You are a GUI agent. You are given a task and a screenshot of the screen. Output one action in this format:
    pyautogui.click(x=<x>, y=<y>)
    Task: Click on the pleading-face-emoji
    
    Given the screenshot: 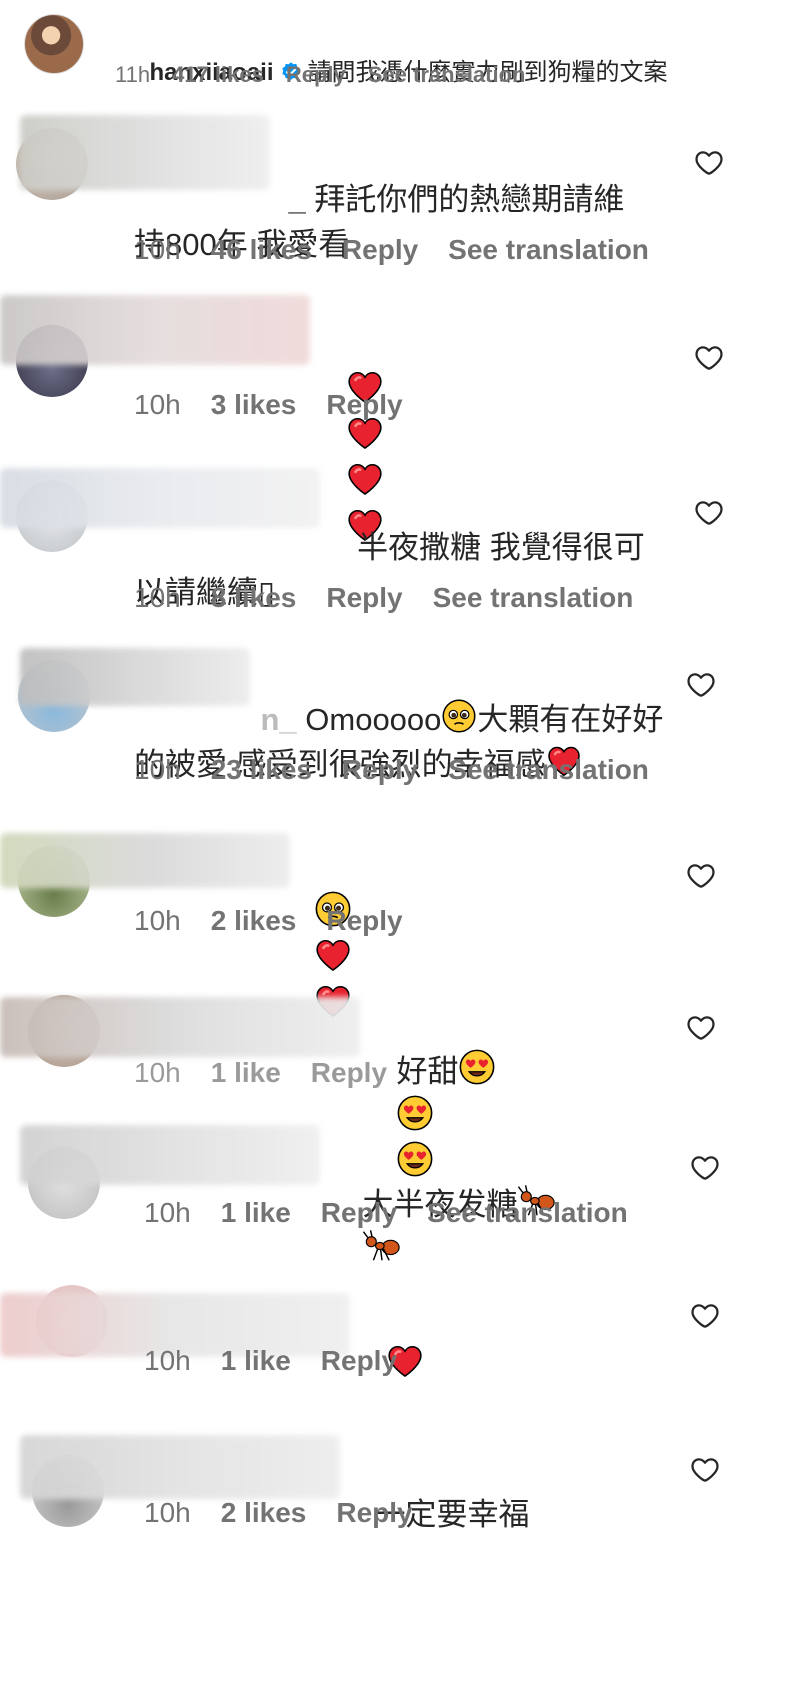 What is the action you would take?
    pyautogui.click(x=459, y=716)
    